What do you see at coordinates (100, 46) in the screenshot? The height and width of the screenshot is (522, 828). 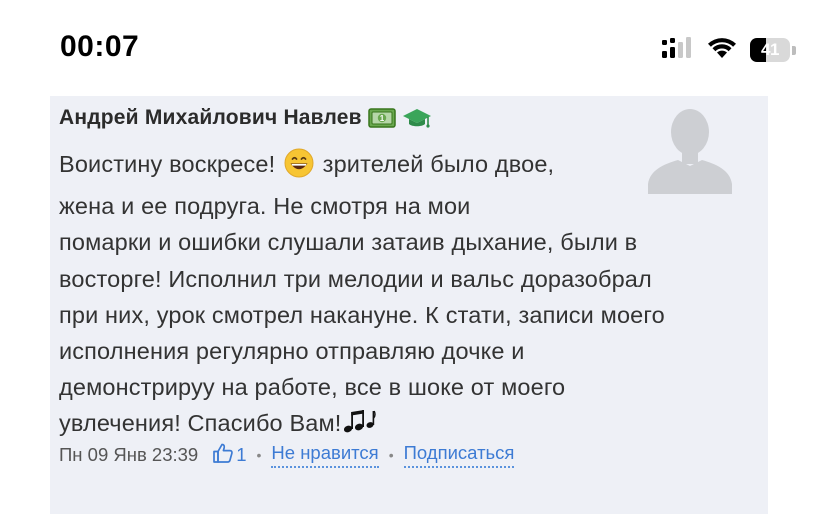 I see `status-time: 00:07` at bounding box center [100, 46].